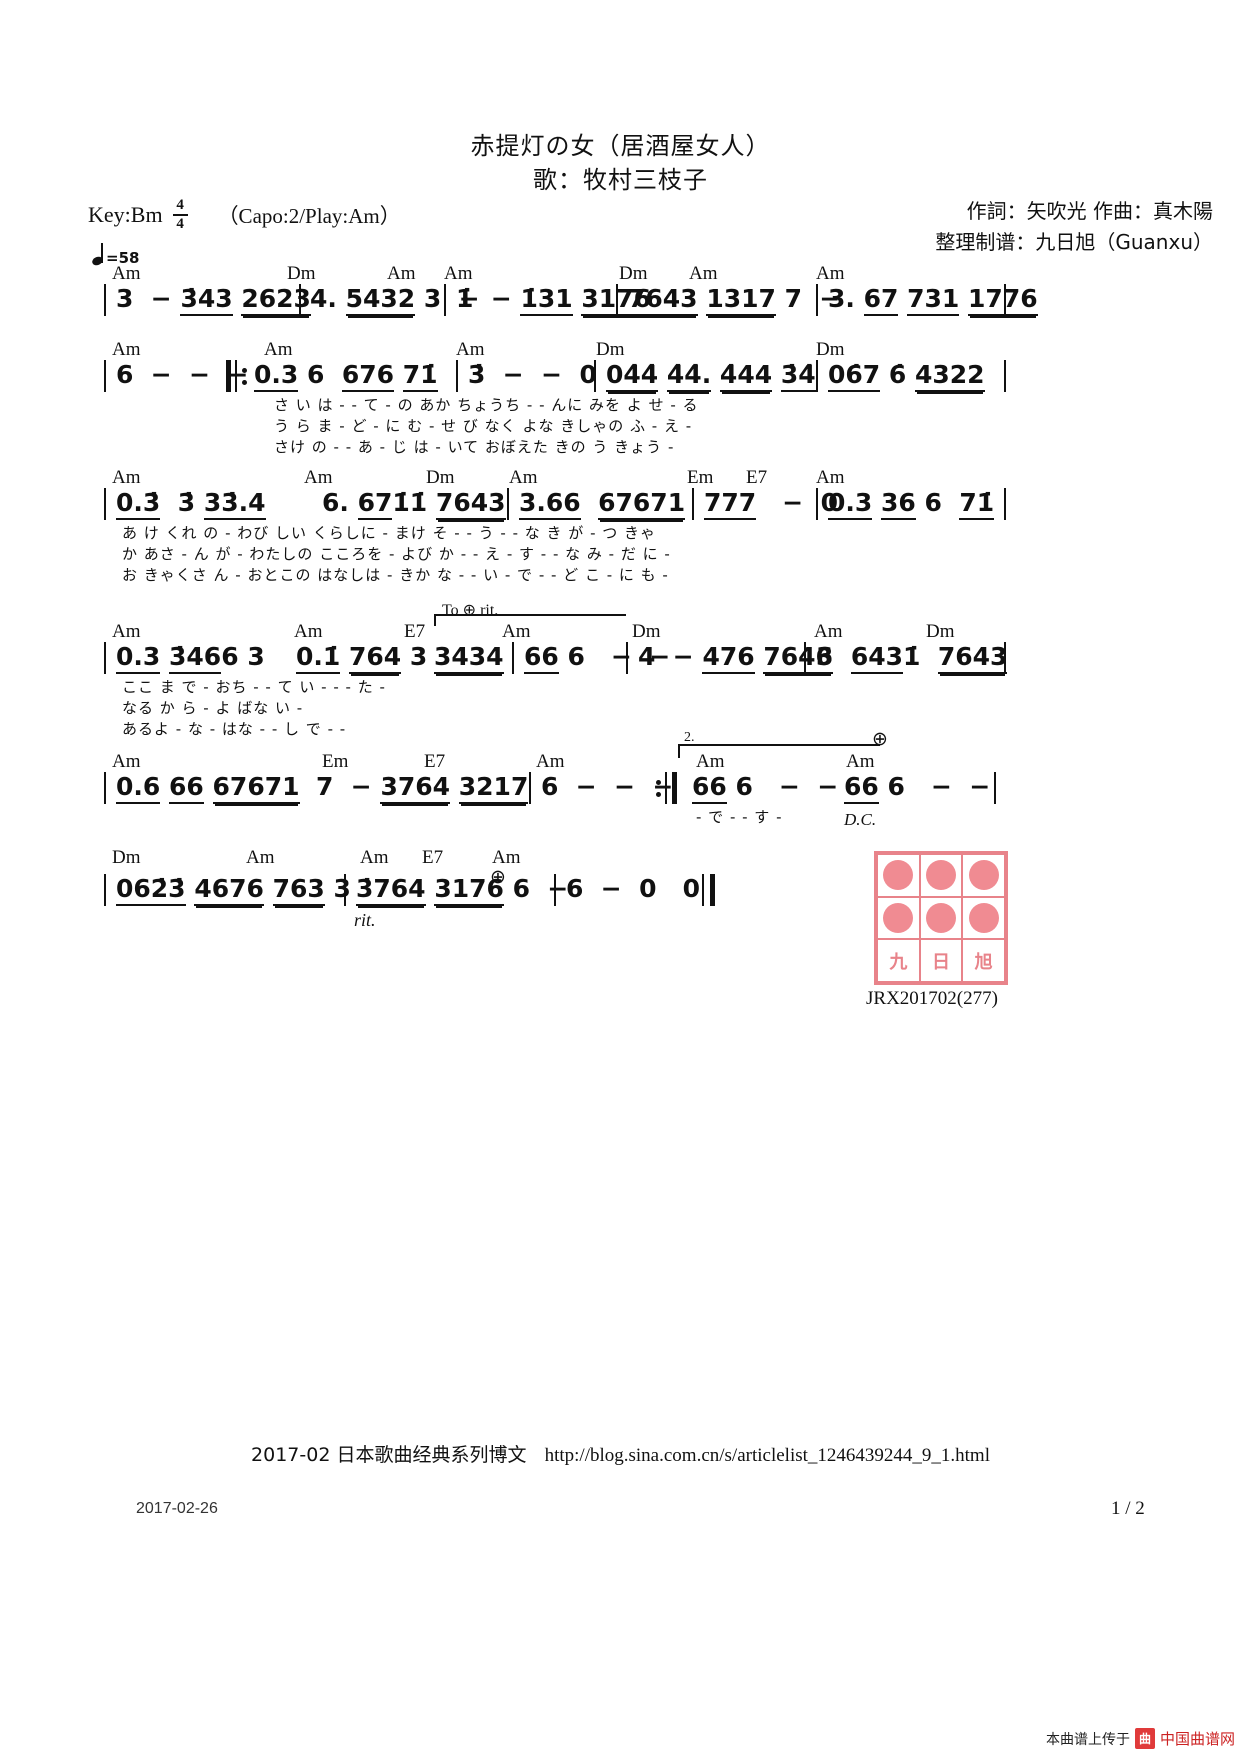 The height and width of the screenshot is (1755, 1241). I want to click on note-group: 3 − 3̇43 2623, so click(213, 300).